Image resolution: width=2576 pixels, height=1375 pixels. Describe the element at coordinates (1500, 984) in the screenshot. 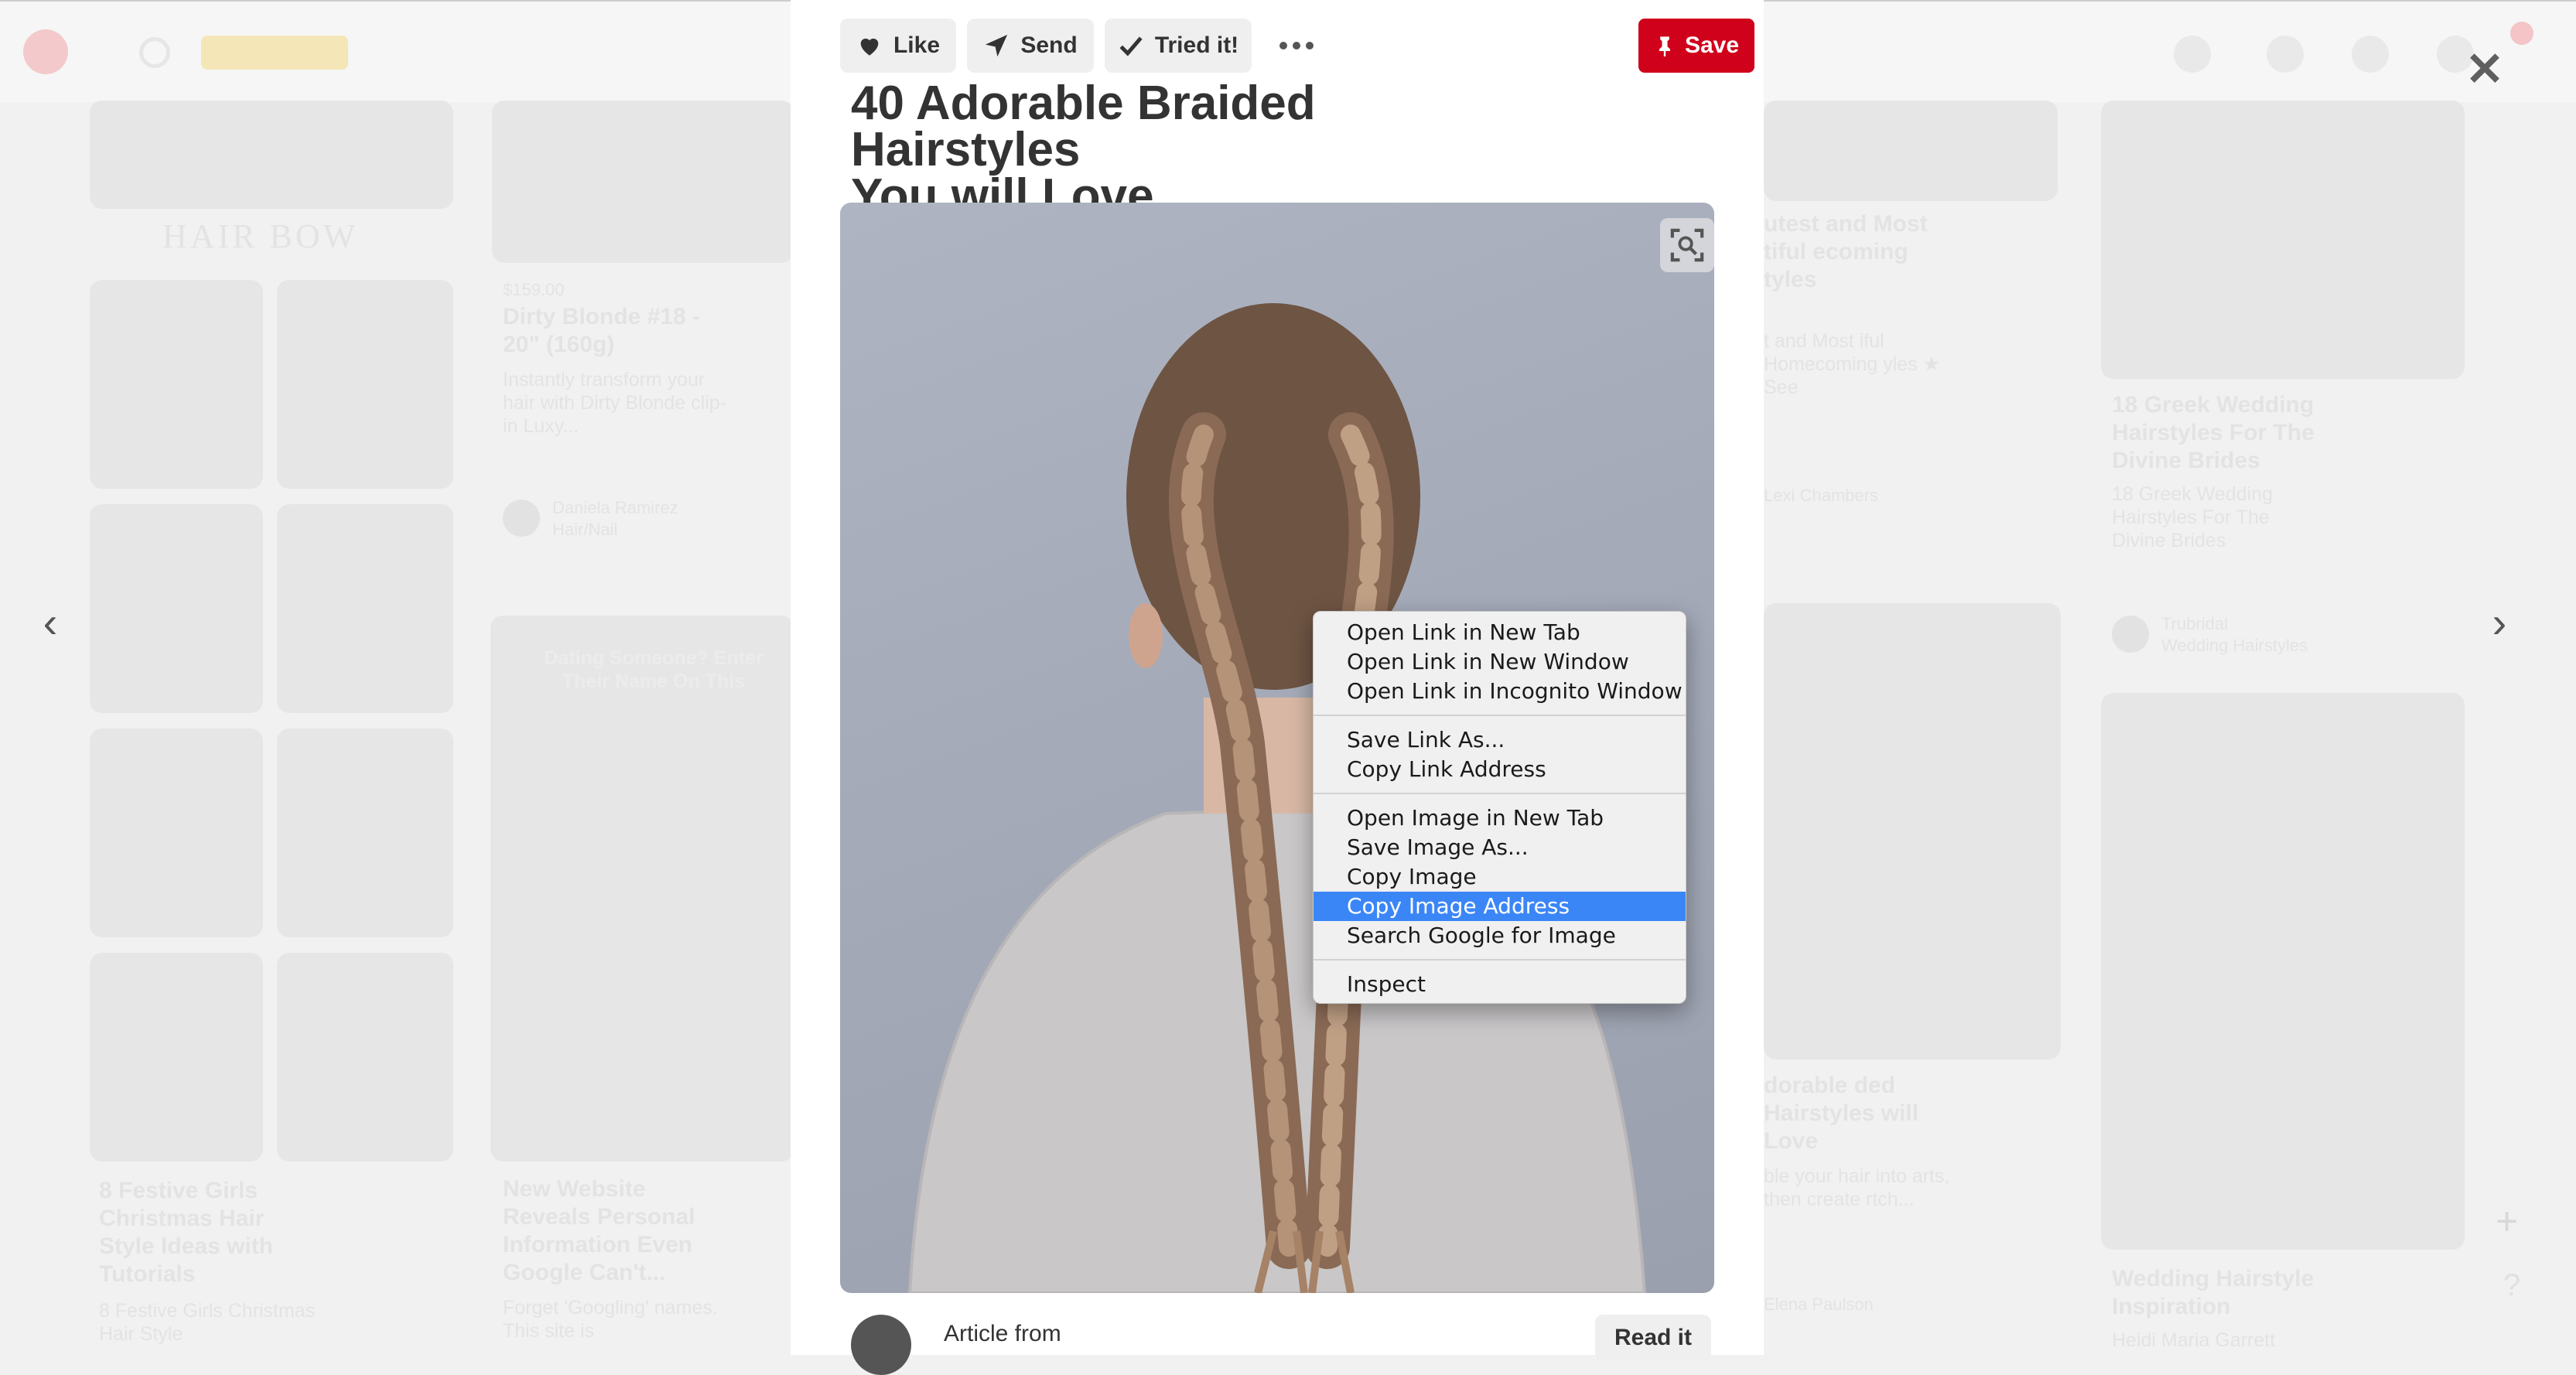

I see `menu-item-inspect: Inspect` at that location.